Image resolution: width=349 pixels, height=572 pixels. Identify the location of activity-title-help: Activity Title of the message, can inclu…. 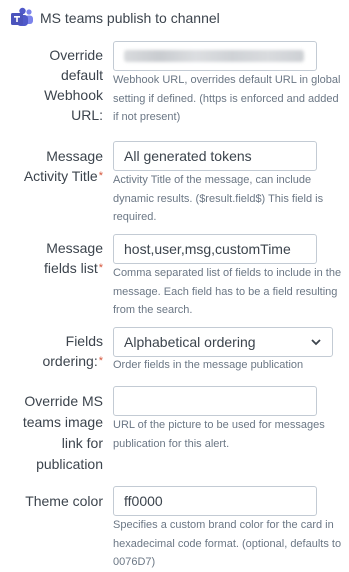
(218, 198).